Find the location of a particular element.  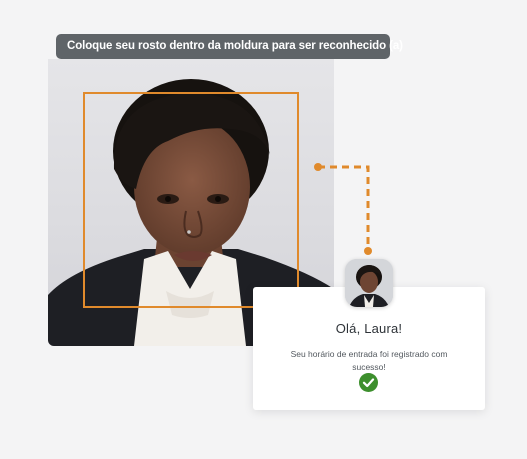

check-circle-icon is located at coordinates (368, 382).